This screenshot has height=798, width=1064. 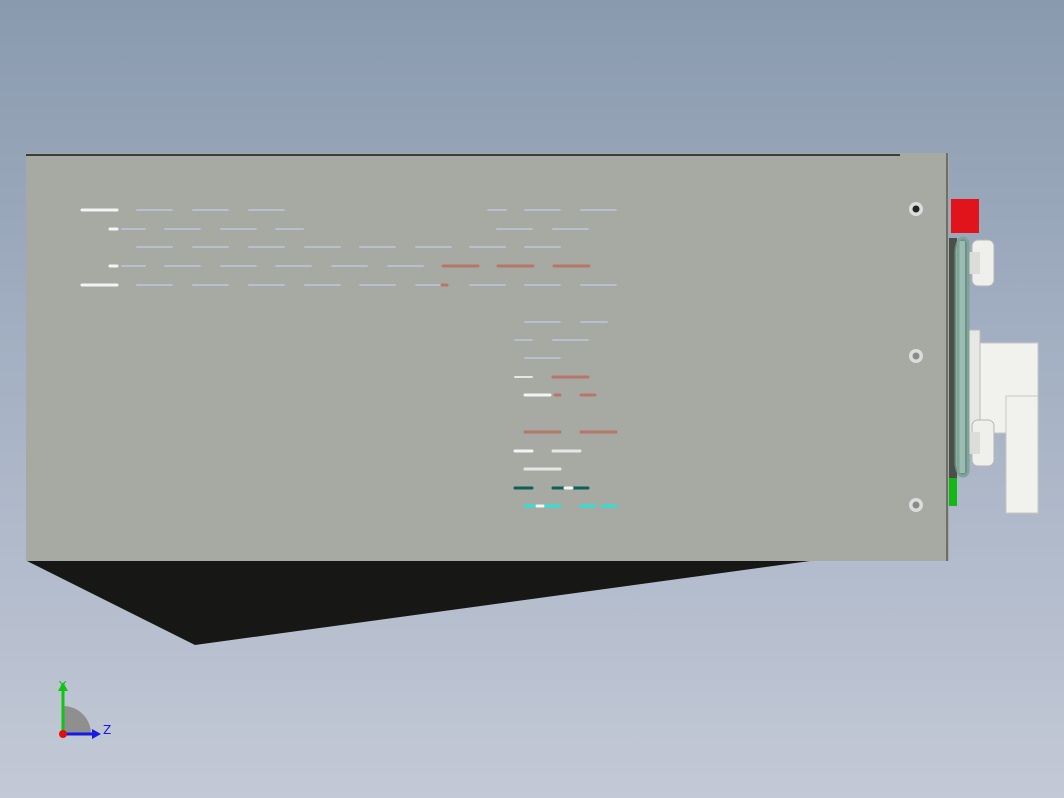 I want to click on triad-quadrant, so click(x=77, y=720).